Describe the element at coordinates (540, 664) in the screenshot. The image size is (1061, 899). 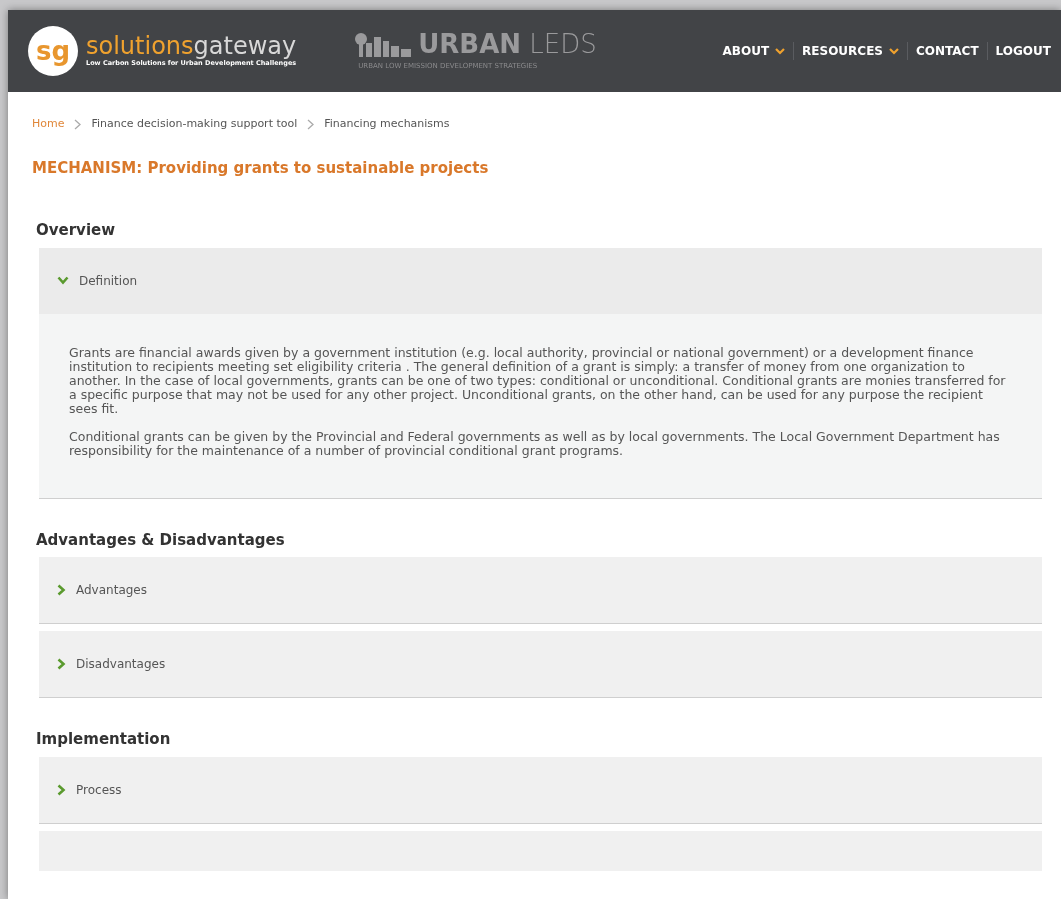
I see `accordion-header: Disadvantages` at that location.